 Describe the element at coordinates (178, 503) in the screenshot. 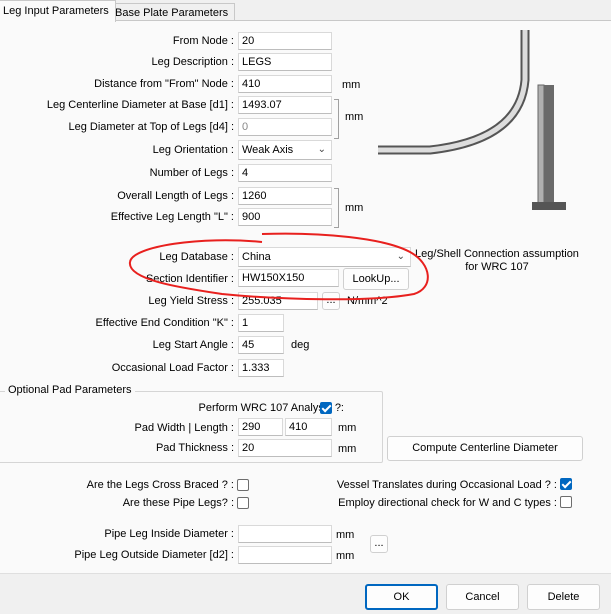

I see `pipe-legs-label: Are these Pipe Legs? :` at that location.